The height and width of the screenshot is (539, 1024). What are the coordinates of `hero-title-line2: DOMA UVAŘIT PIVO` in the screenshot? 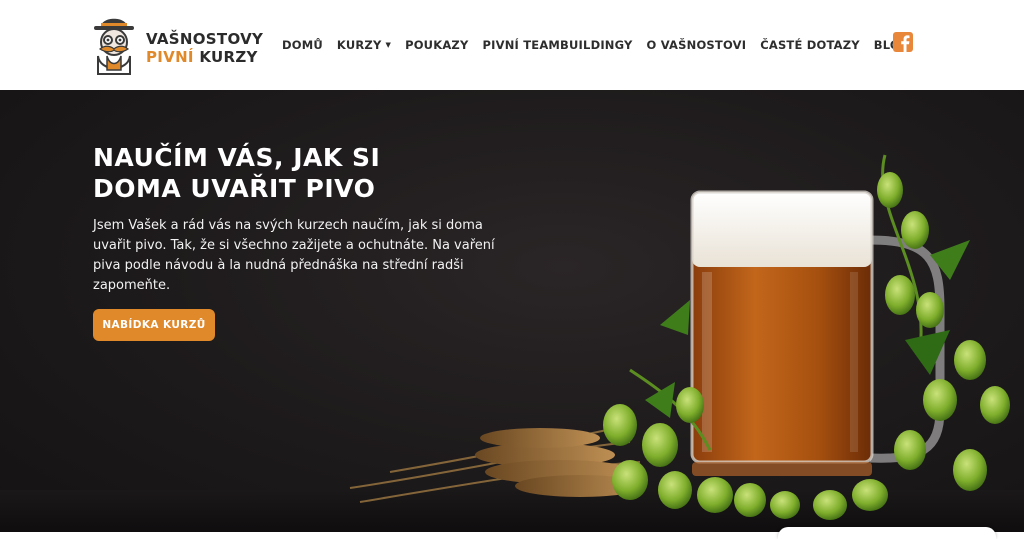 It's located at (234, 188).